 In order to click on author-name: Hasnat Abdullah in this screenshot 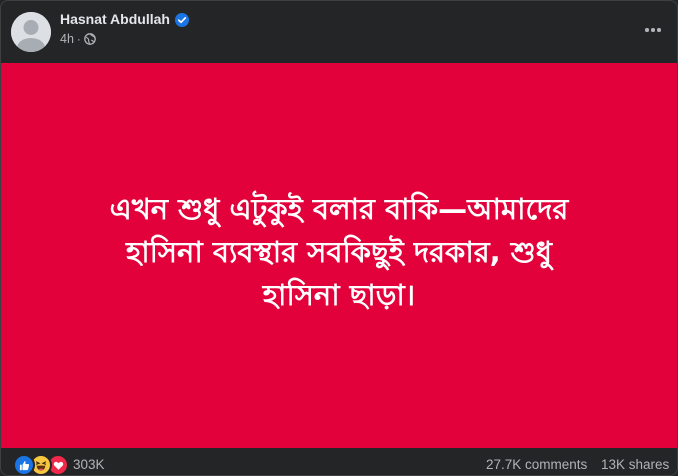, I will do `click(115, 19)`.